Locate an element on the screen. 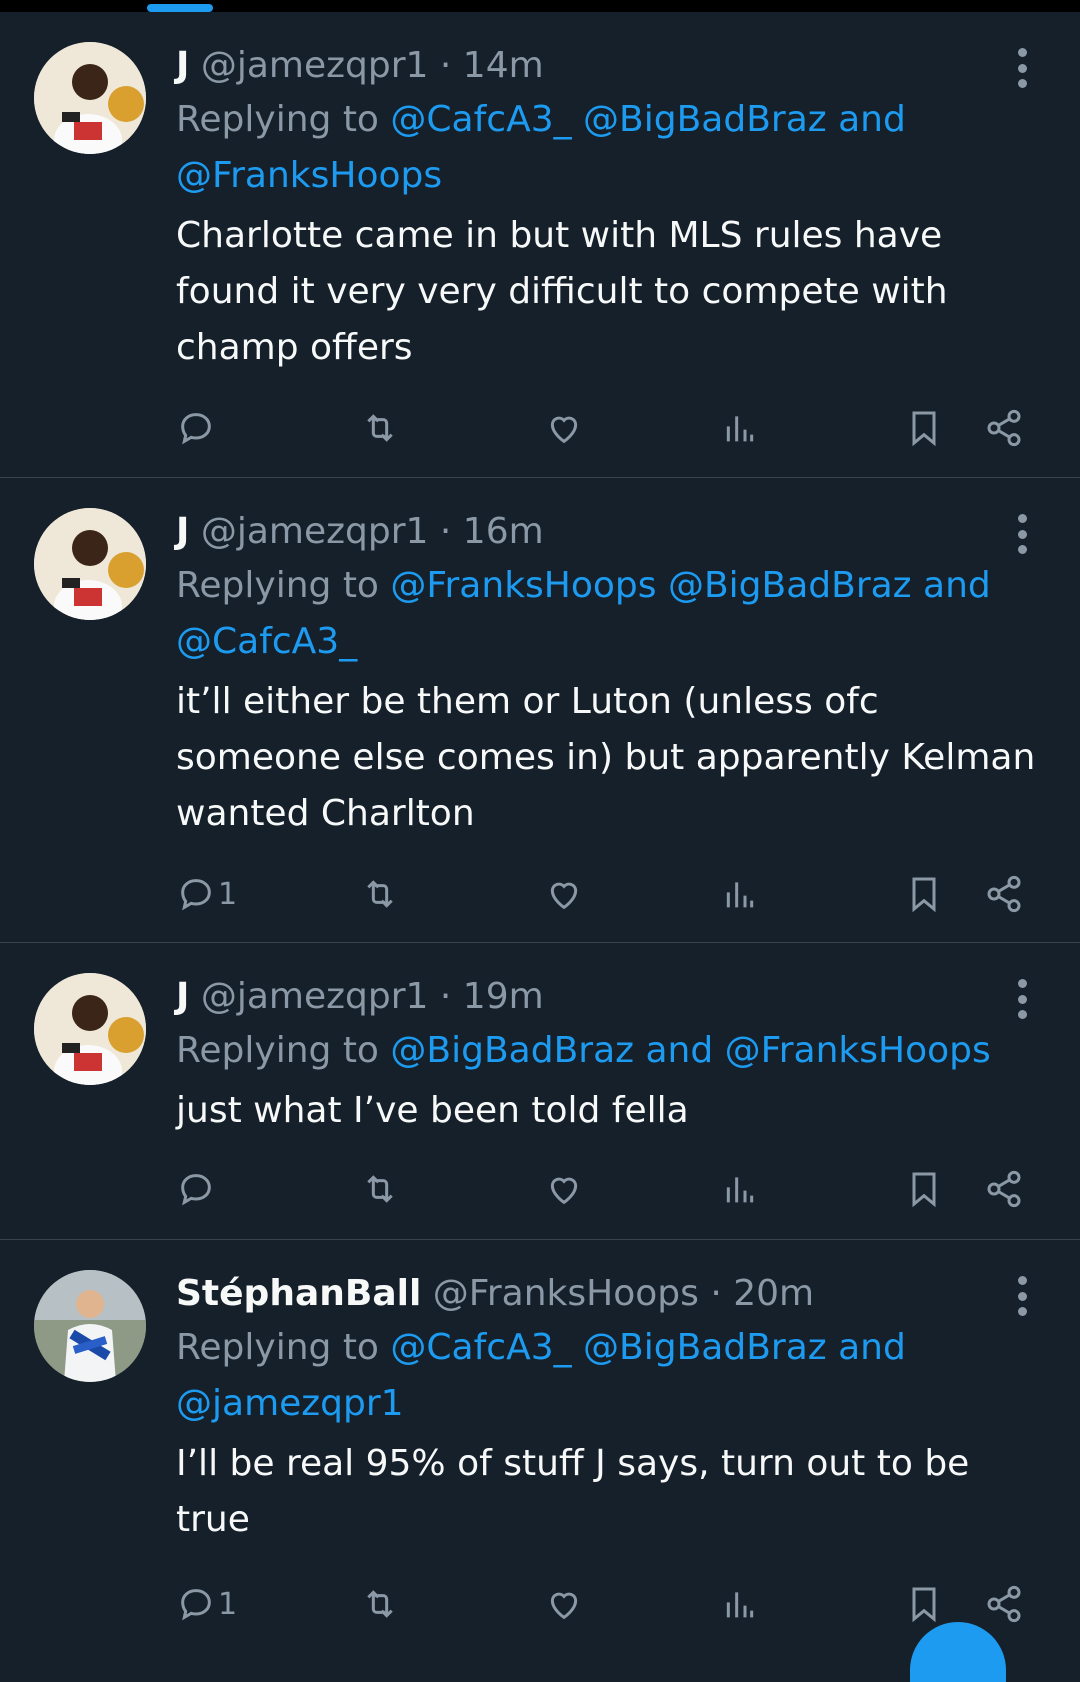 The height and width of the screenshot is (1682, 1080). mention-link: @jamezqpr1 is located at coordinates (290, 1403).